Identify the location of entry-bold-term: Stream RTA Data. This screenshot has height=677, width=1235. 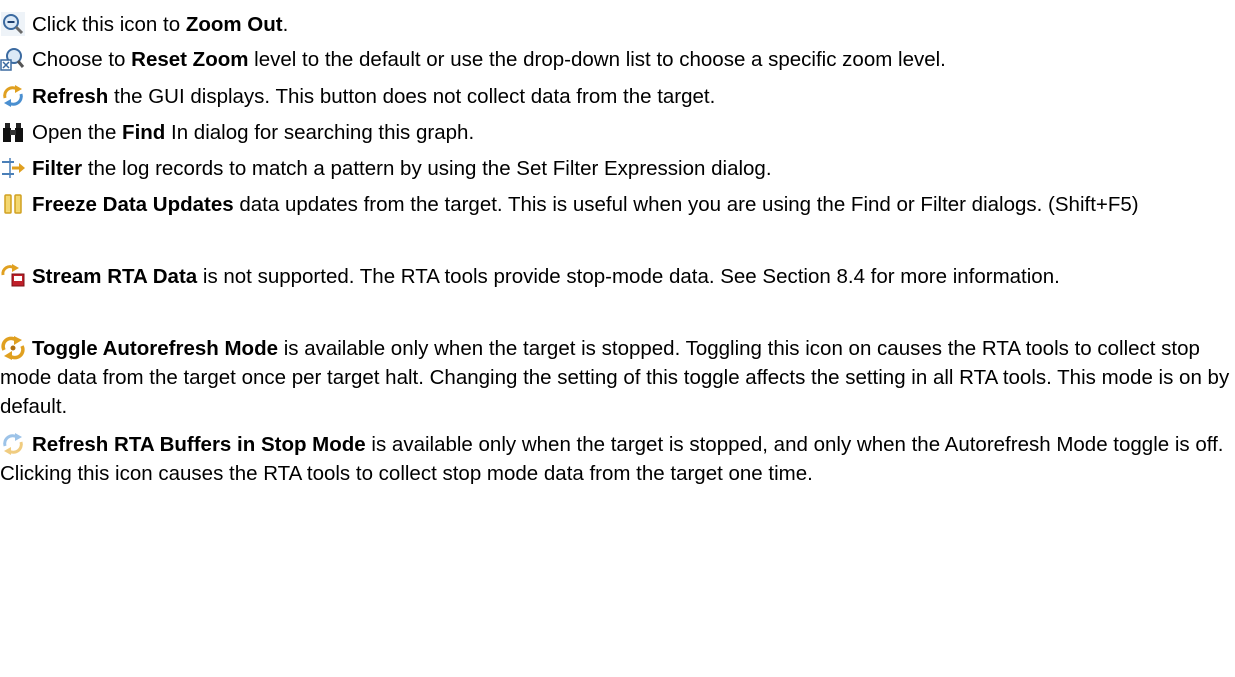
(115, 276).